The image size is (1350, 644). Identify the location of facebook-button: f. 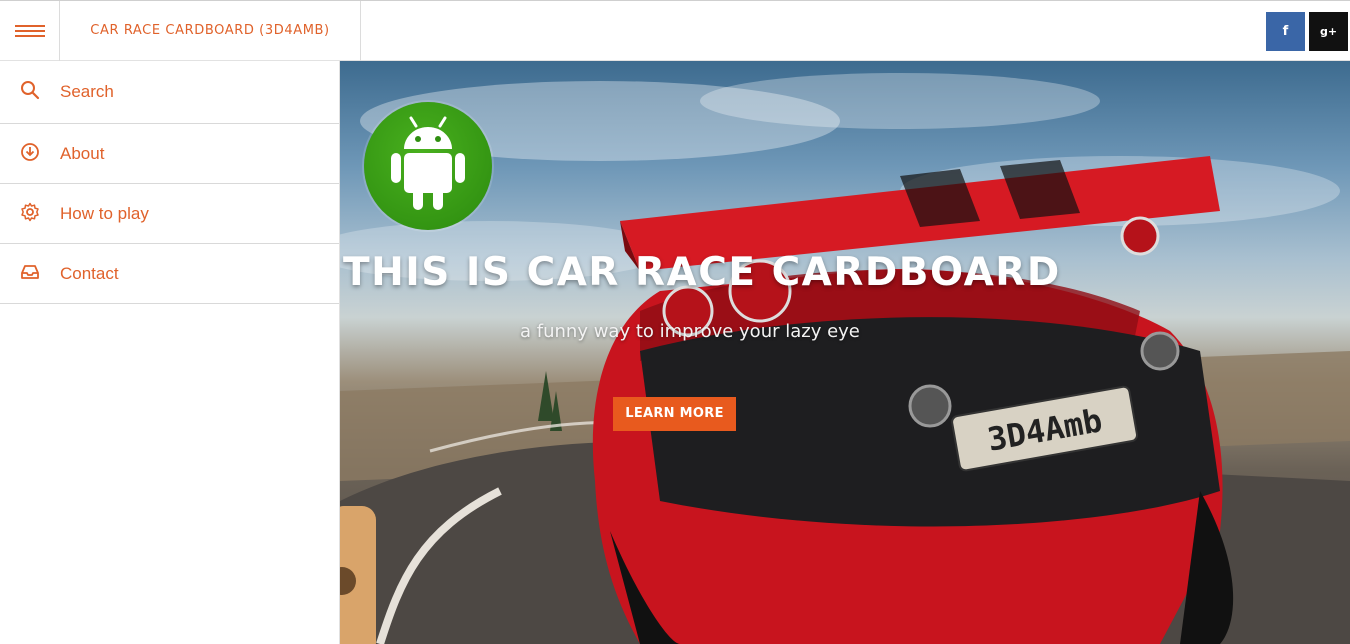
(1285, 31).